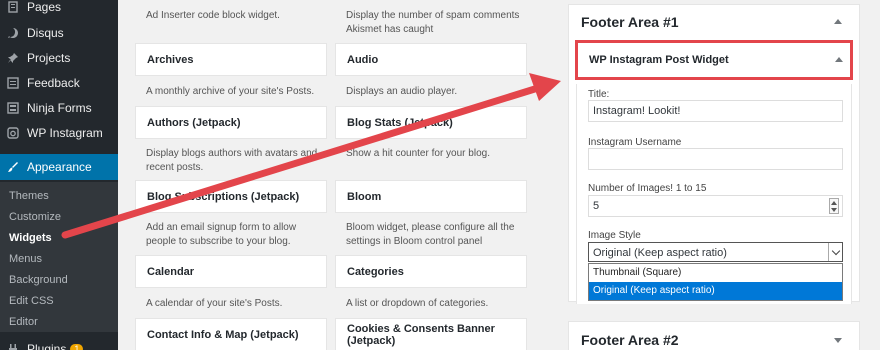 The image size is (880, 350). What do you see at coordinates (838, 21) in the screenshot?
I see `collapse-caret-icon` at bounding box center [838, 21].